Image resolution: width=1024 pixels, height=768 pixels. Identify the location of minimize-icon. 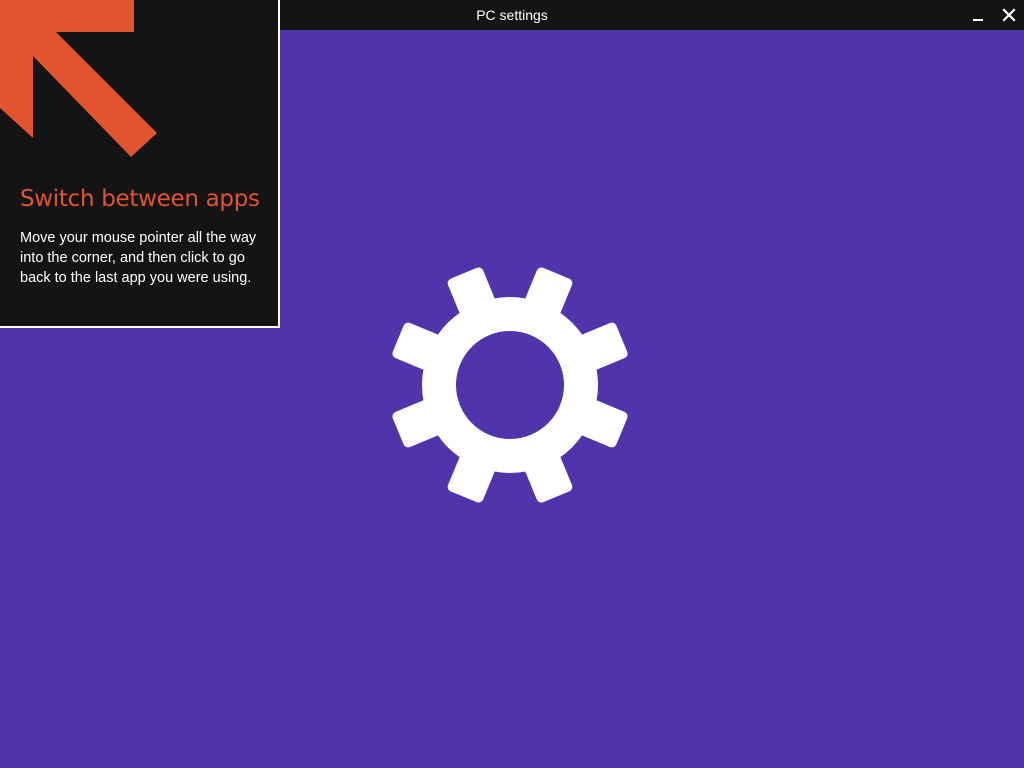
(978, 20).